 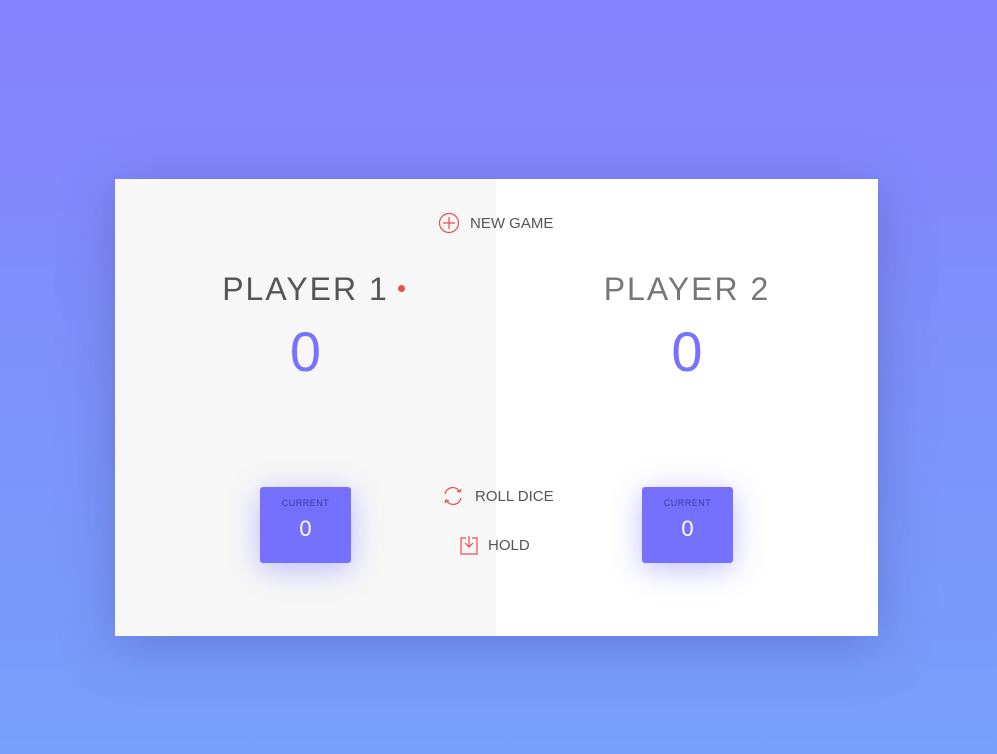 I want to click on new-game-button: NEW GAME, so click(x=495, y=223).